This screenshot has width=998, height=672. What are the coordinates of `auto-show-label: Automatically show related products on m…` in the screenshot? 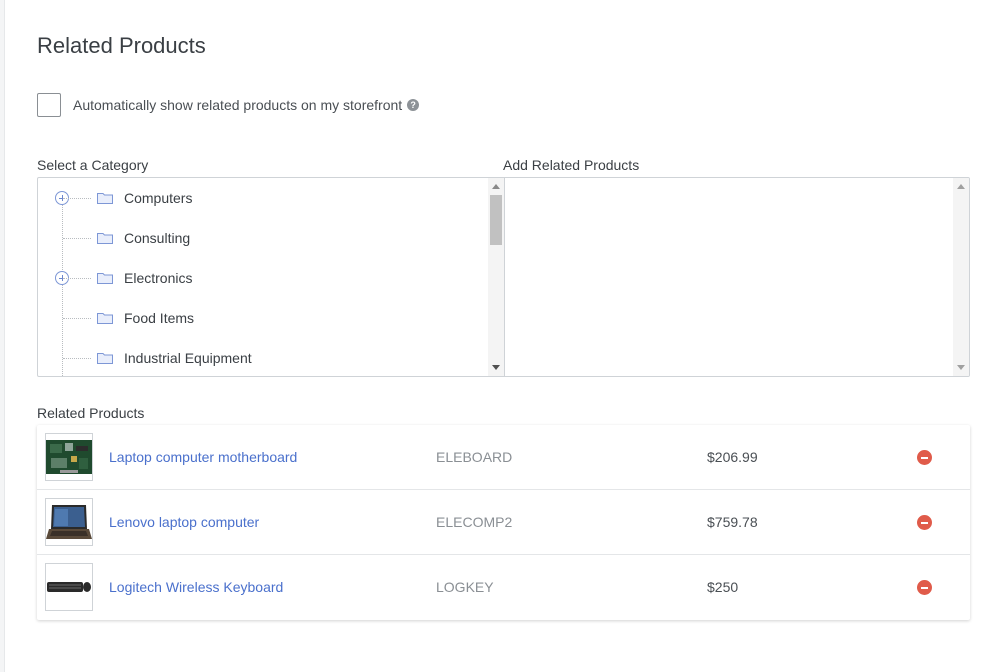 It's located at (238, 105).